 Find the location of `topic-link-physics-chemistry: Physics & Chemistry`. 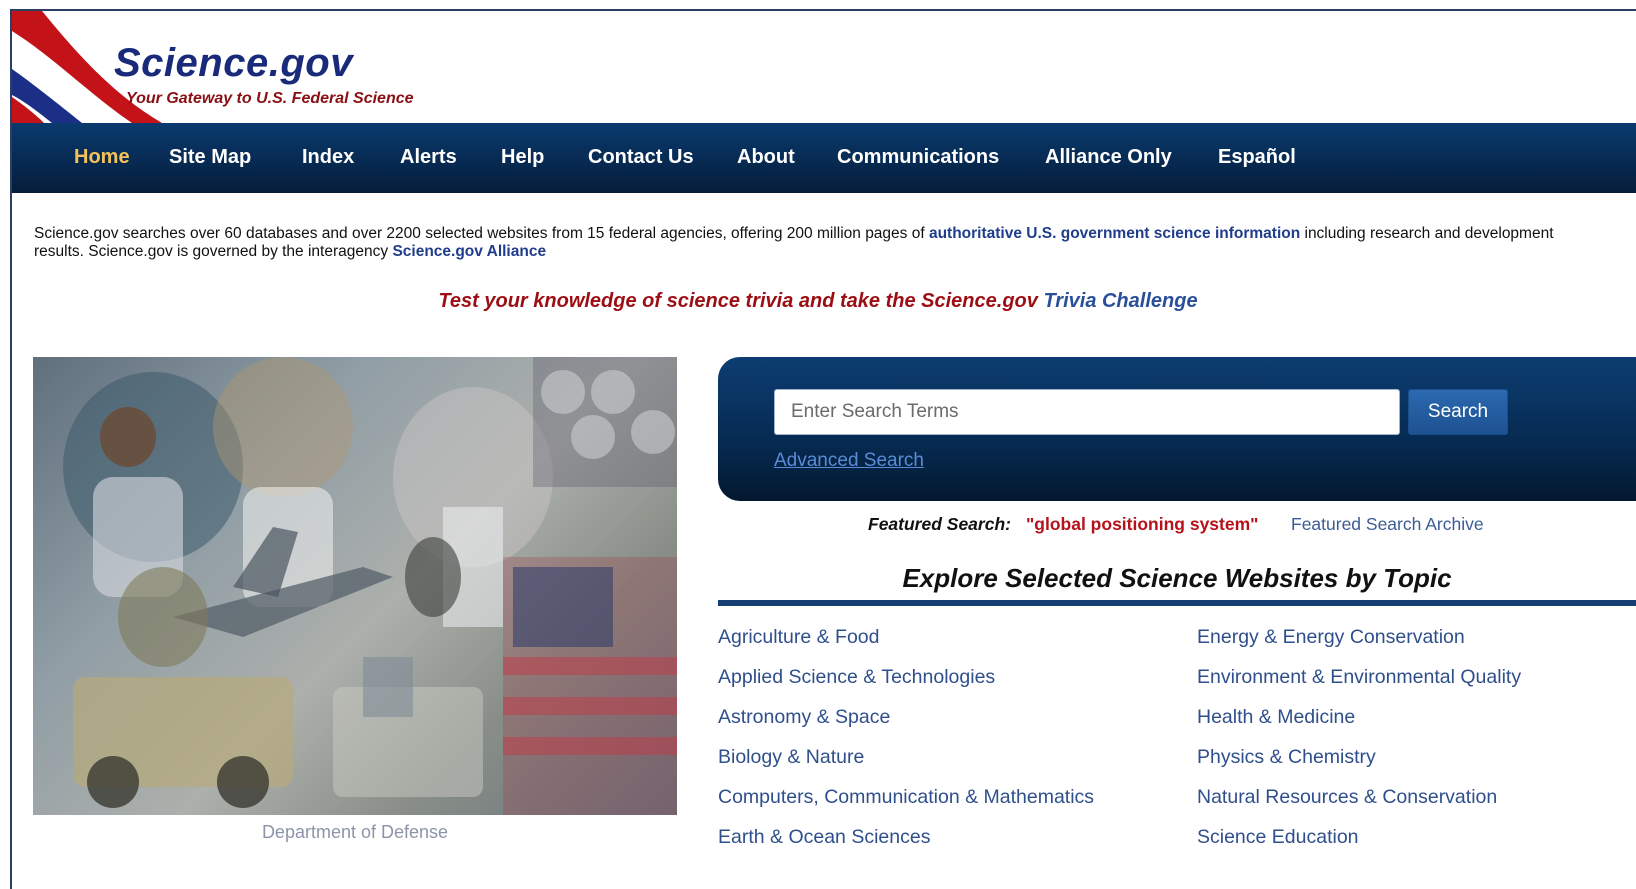

topic-link-physics-chemistry: Physics & Chemistry is located at coordinates (1286, 757).